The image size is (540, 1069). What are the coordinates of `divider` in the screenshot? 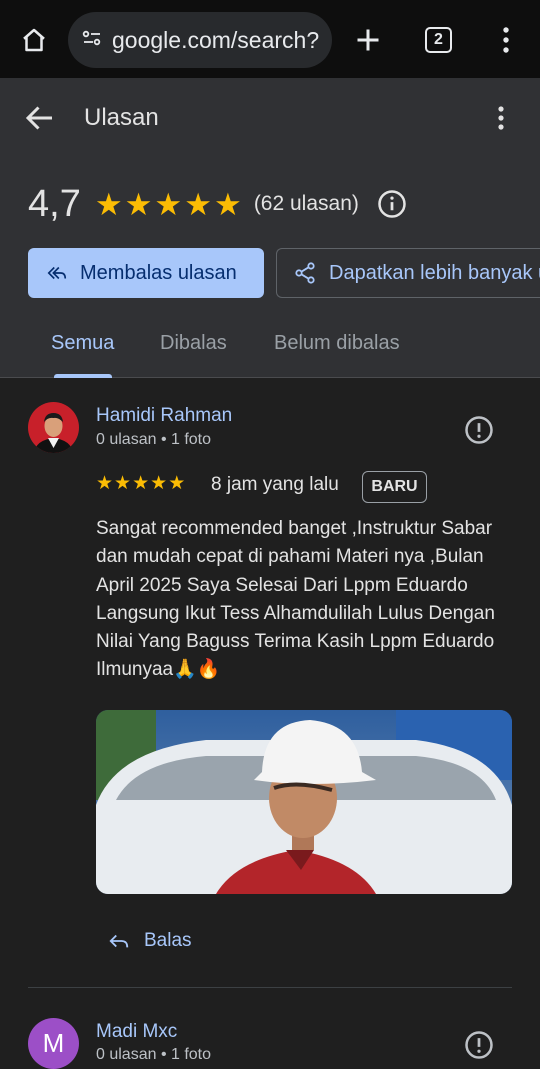 It's located at (270, 987).